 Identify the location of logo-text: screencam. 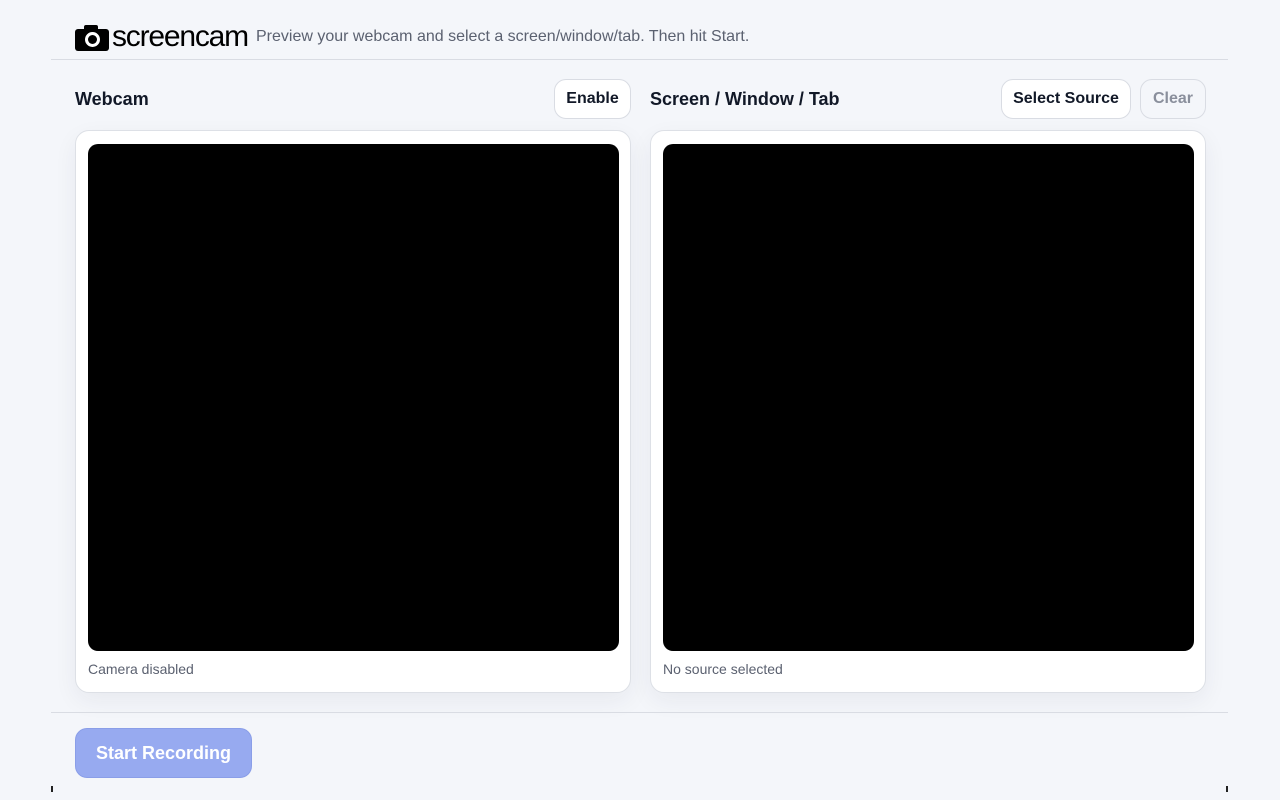
(180, 36).